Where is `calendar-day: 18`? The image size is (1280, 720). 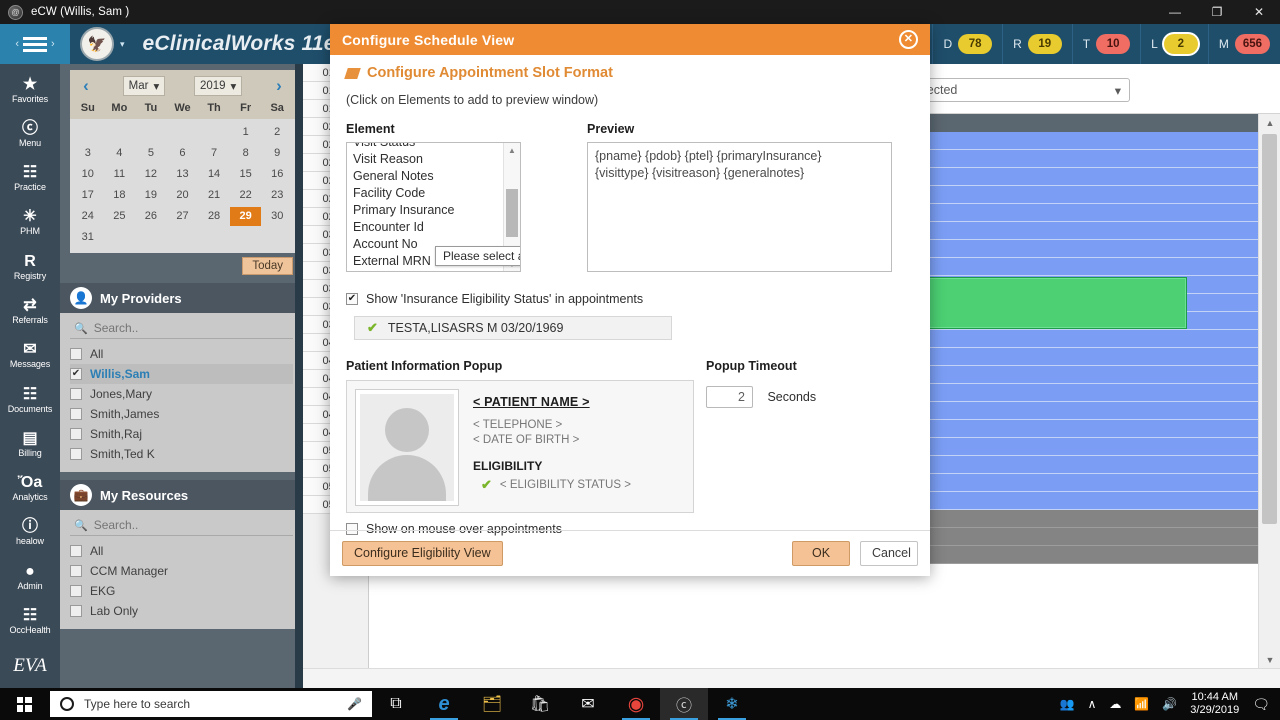 calendar-day: 18 is located at coordinates (120, 195).